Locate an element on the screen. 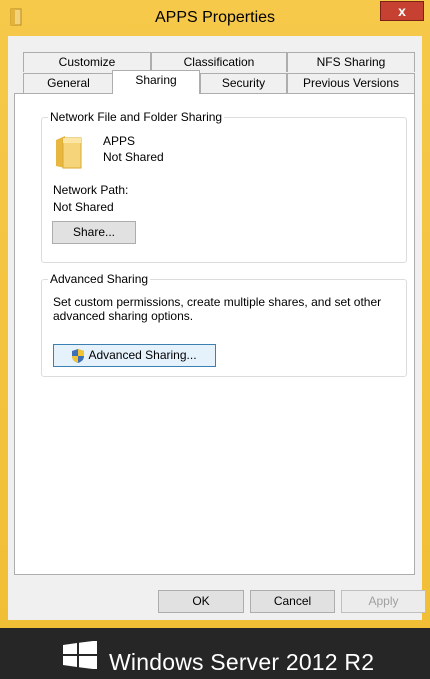  tab-sharing: Sharing is located at coordinates (156, 82).